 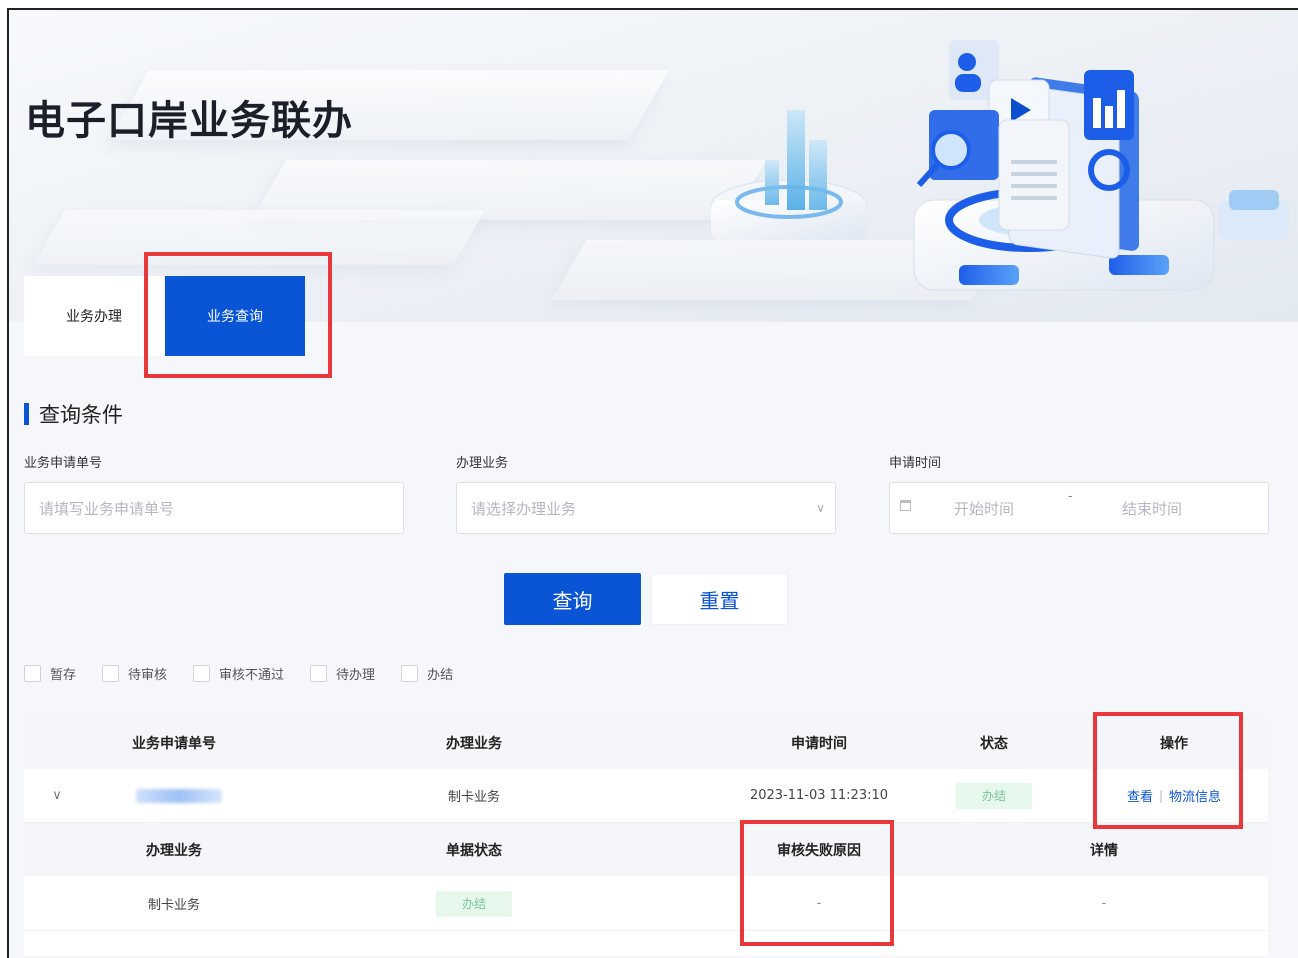 I want to click on section-title: 查询条件, so click(x=73, y=414).